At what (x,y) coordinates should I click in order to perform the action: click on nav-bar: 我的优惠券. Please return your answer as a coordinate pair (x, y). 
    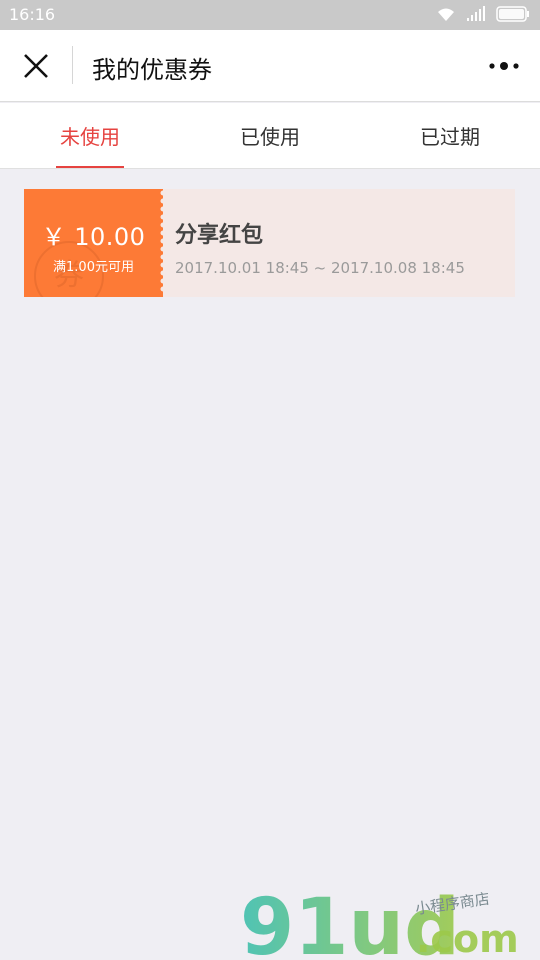
    Looking at the image, I should click on (270, 66).